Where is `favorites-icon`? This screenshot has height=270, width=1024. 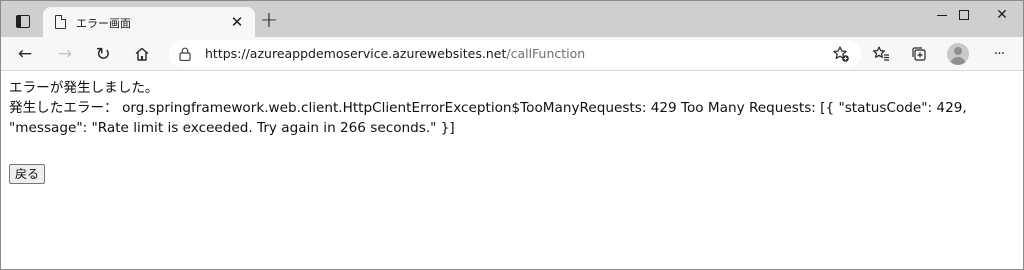 favorites-icon is located at coordinates (881, 53).